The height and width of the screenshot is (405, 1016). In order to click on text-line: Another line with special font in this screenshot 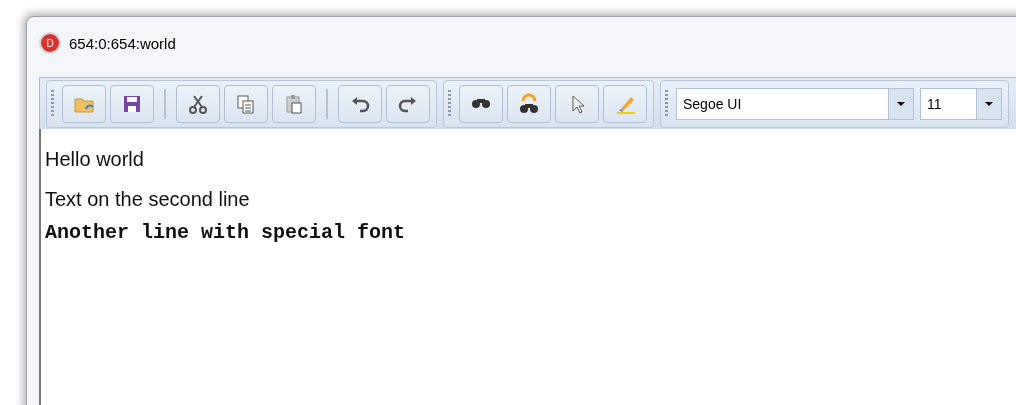, I will do `click(226, 233)`.